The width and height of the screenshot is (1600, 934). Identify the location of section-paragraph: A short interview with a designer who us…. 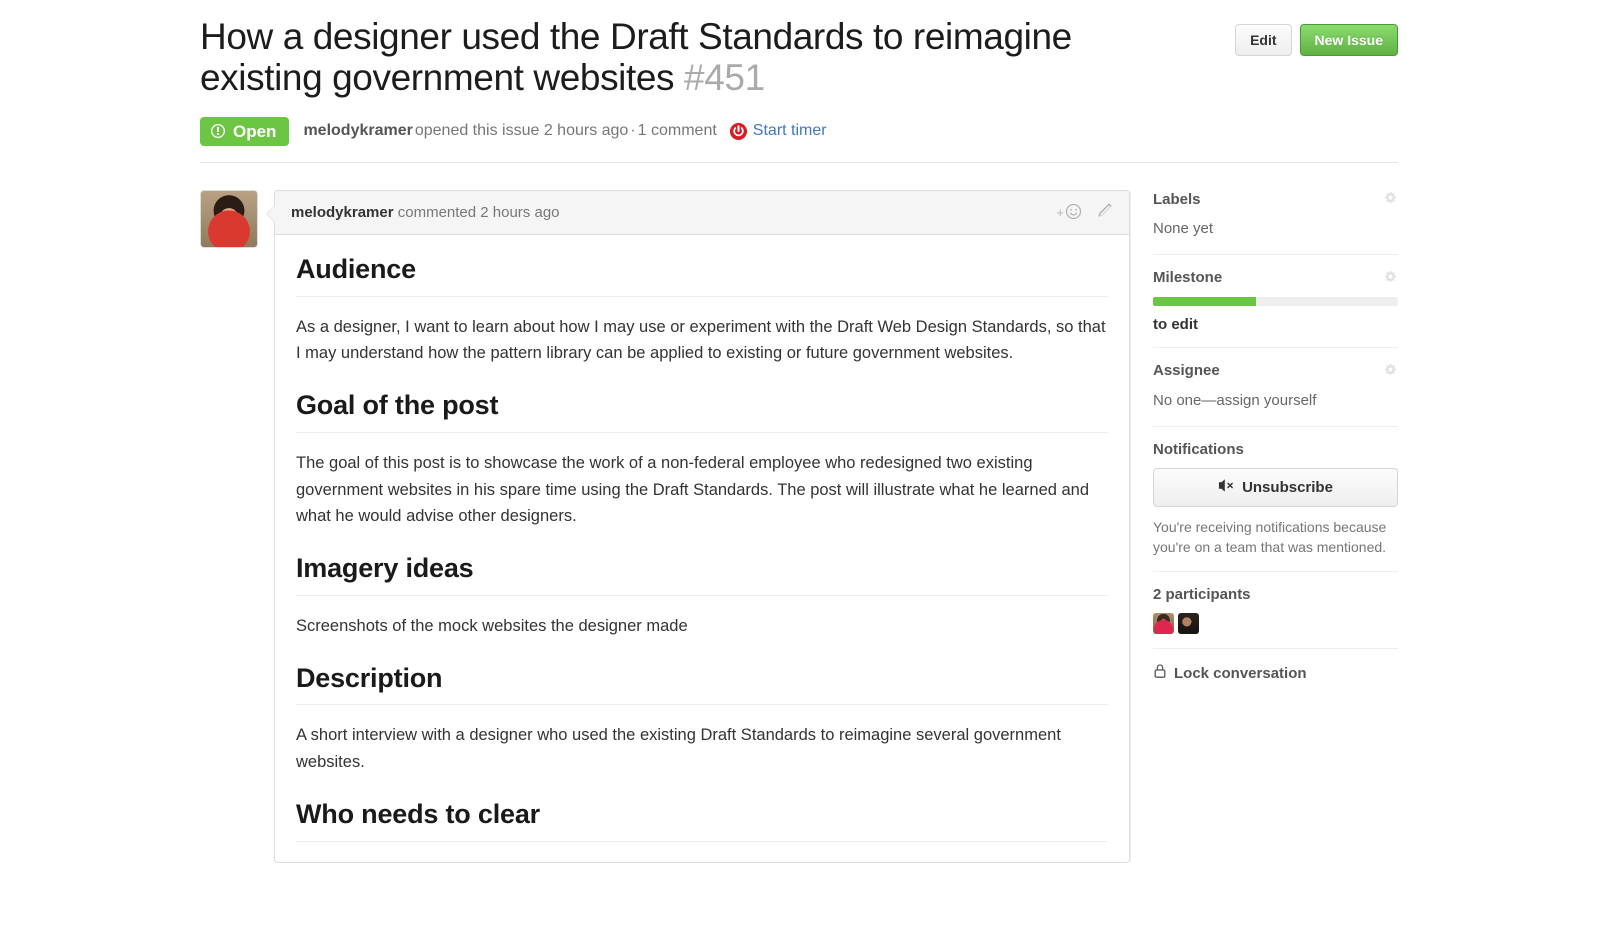
(678, 749).